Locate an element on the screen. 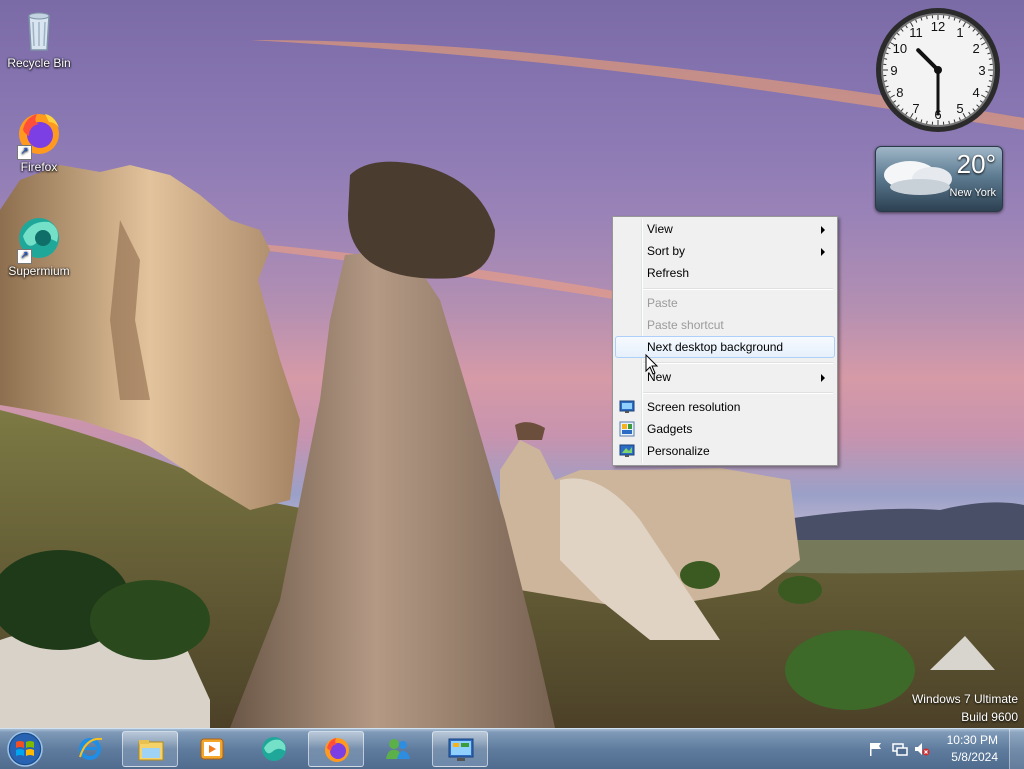 The image size is (1024, 769). weather-gadget: 20° New York is located at coordinates (939, 179).